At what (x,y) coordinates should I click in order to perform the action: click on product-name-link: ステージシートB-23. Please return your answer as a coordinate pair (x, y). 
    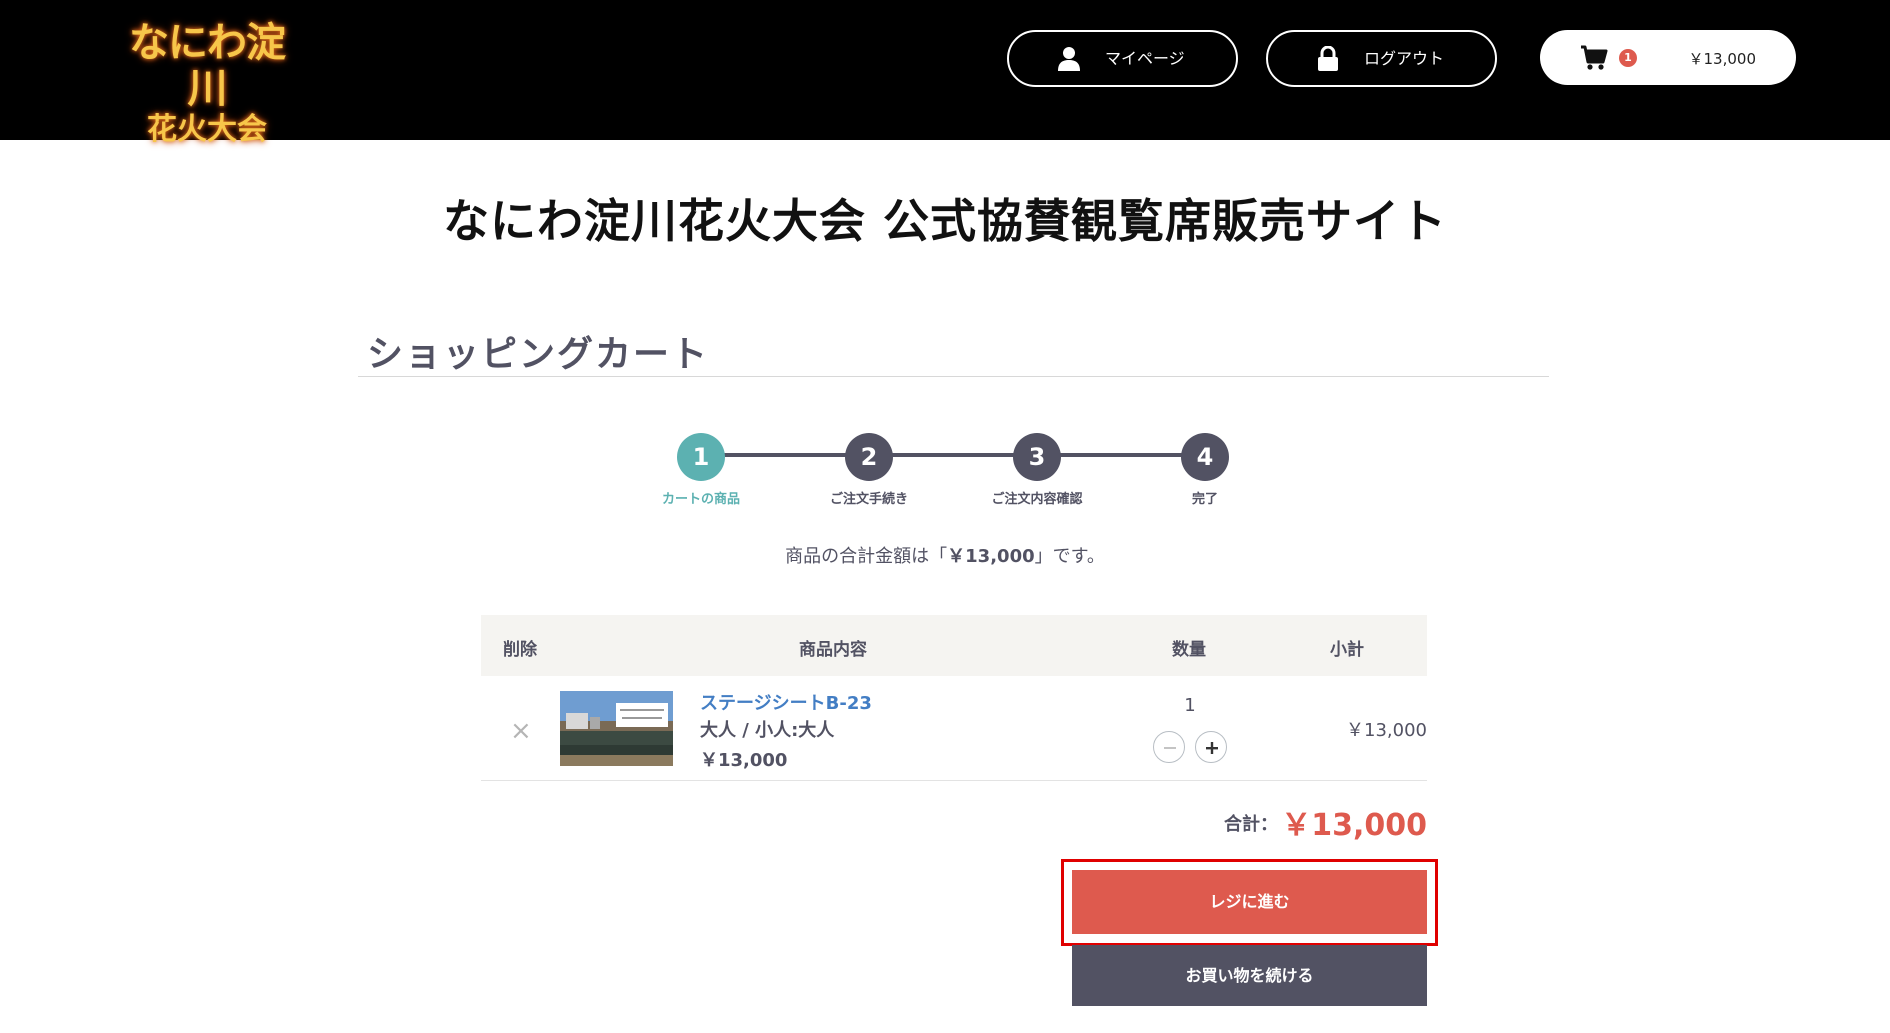
    Looking at the image, I should click on (786, 702).